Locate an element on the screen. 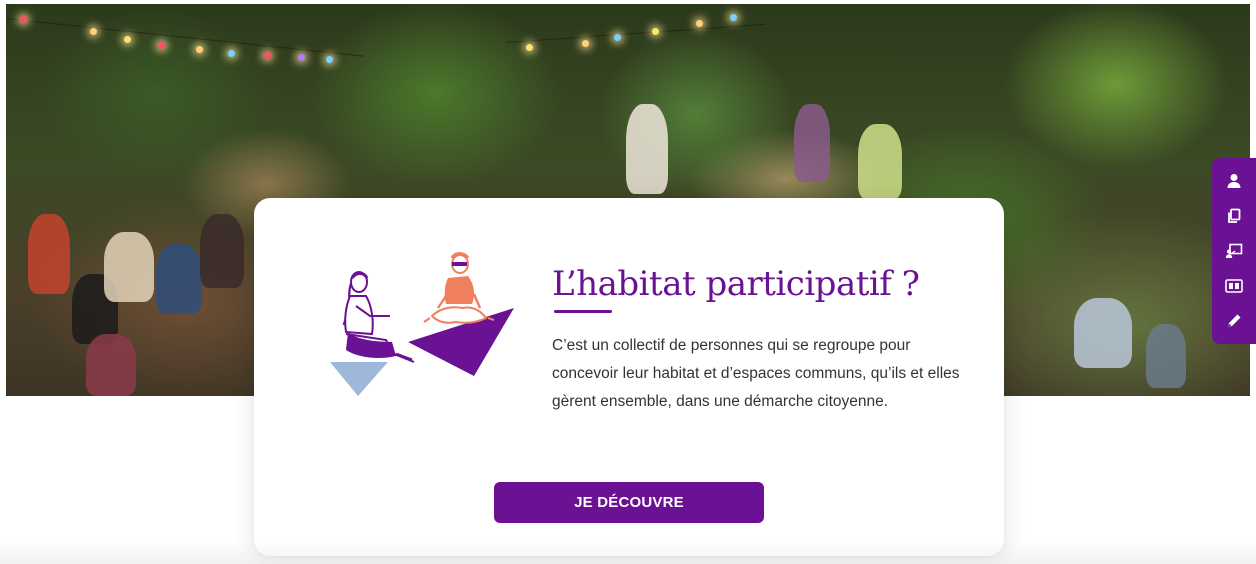  pencil-icon is located at coordinates (1234, 321).